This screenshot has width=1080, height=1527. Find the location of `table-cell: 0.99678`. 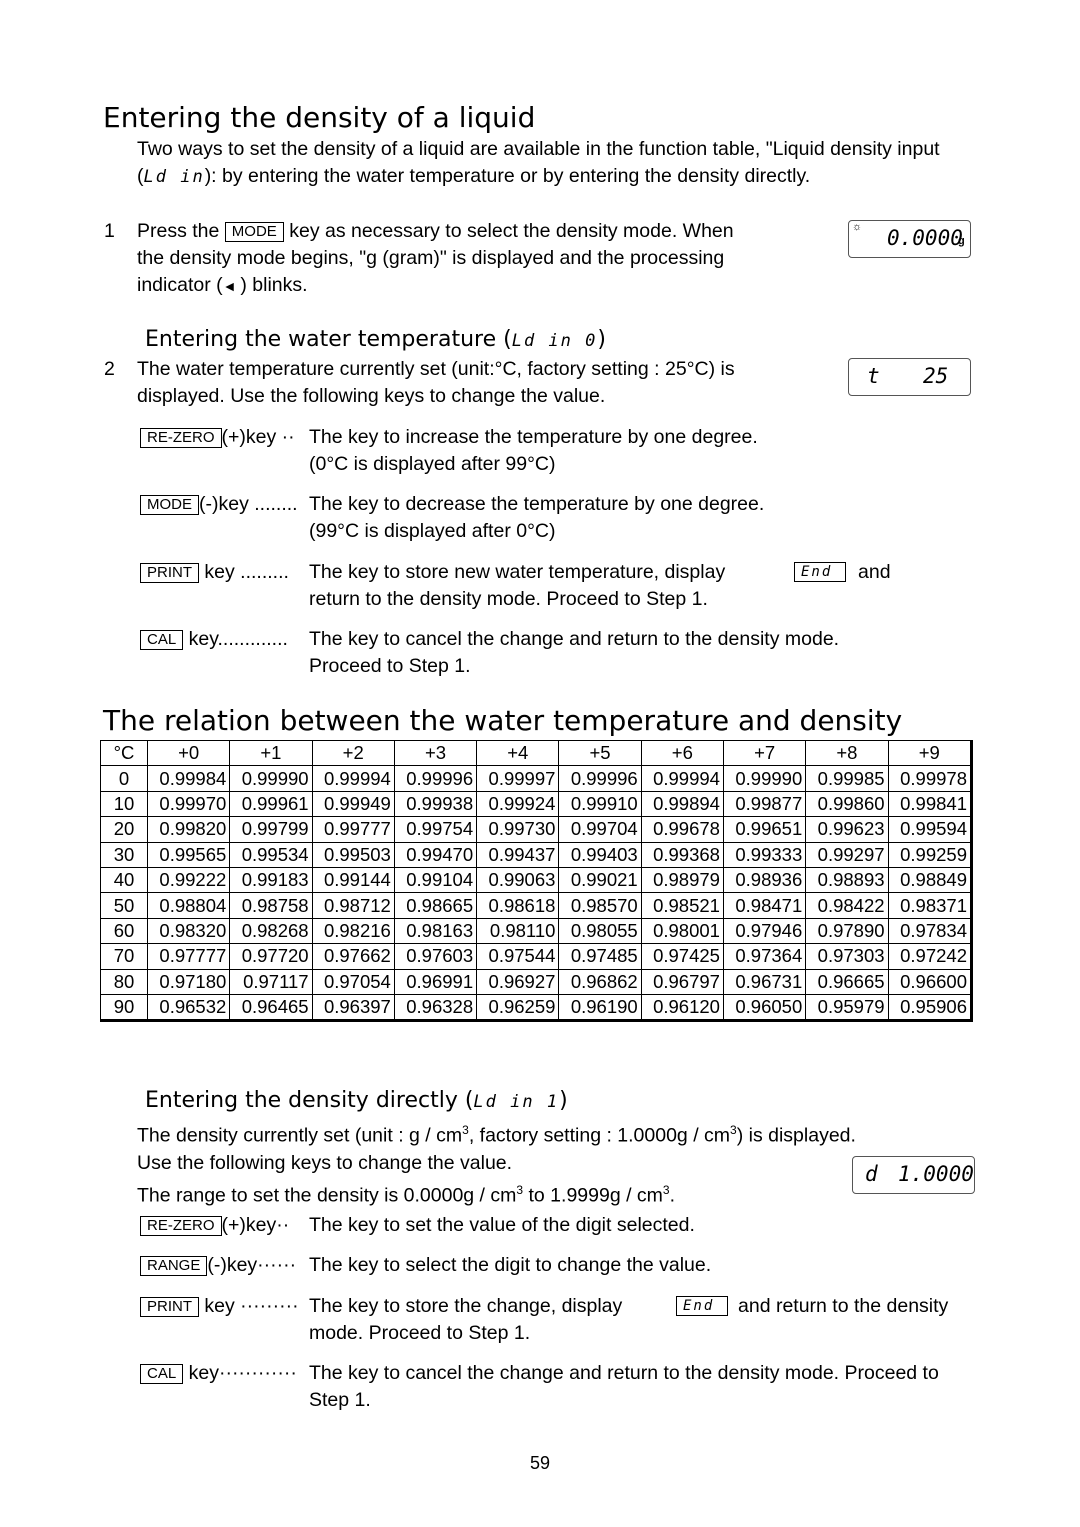

table-cell: 0.99678 is located at coordinates (682, 829).